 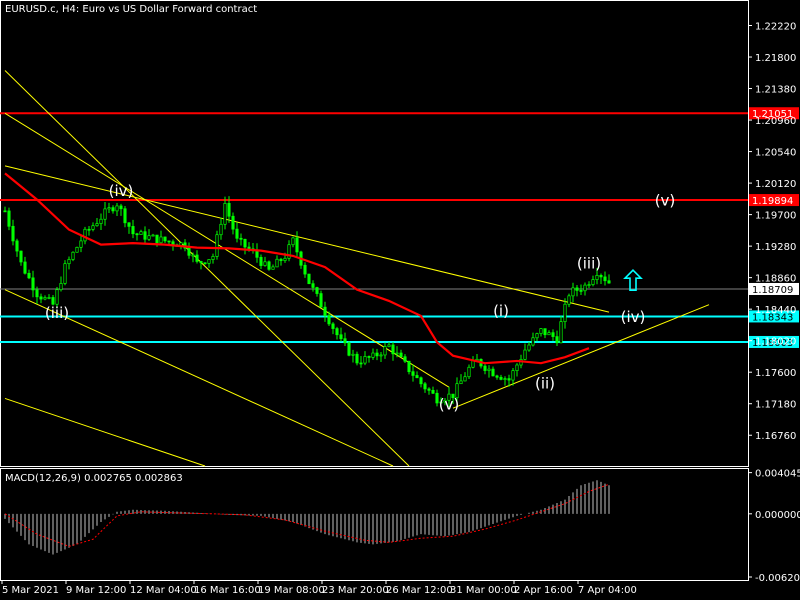 What do you see at coordinates (633, 280) in the screenshot?
I see `up-arrow-icon` at bounding box center [633, 280].